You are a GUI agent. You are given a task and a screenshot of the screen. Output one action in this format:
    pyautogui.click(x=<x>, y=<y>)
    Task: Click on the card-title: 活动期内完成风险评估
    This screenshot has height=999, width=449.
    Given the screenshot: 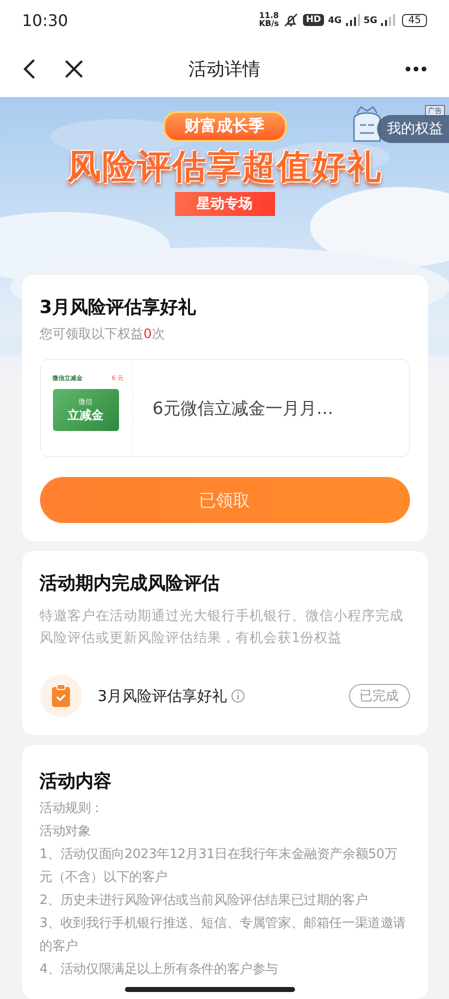 What is the action you would take?
    pyautogui.click(x=130, y=583)
    